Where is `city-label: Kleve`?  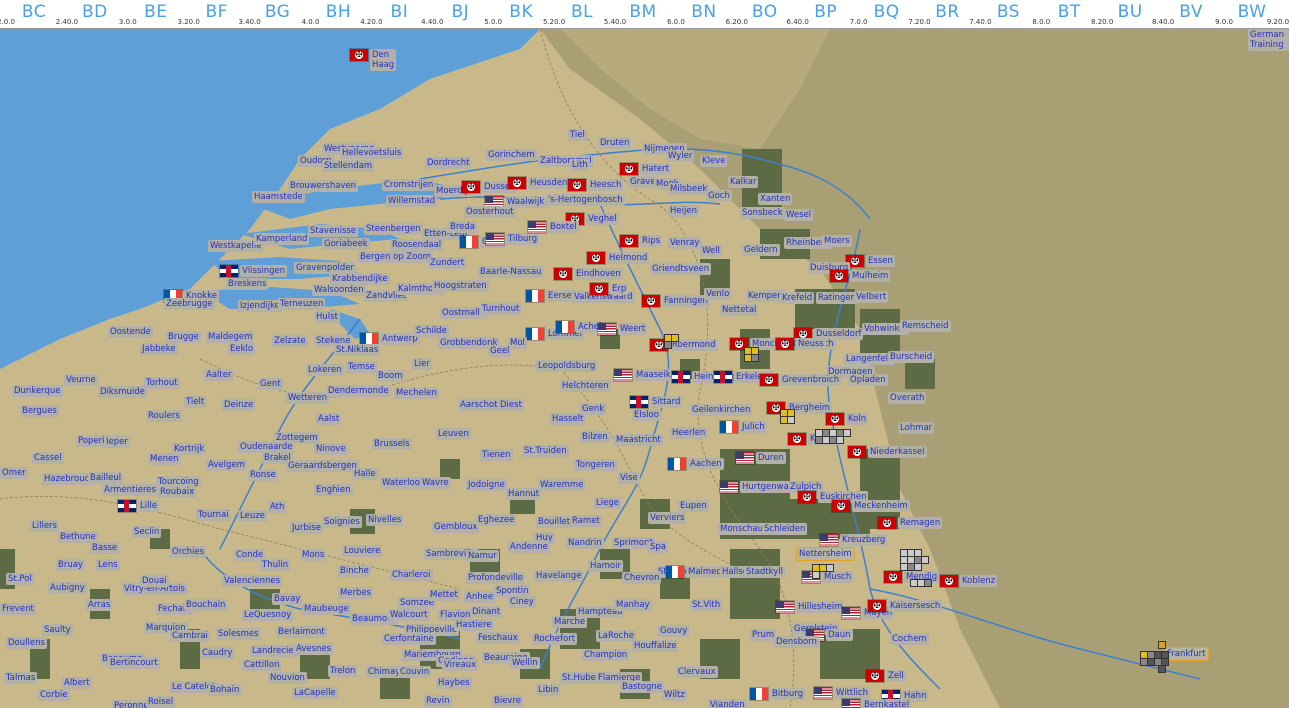 city-label: Kleve is located at coordinates (714, 161).